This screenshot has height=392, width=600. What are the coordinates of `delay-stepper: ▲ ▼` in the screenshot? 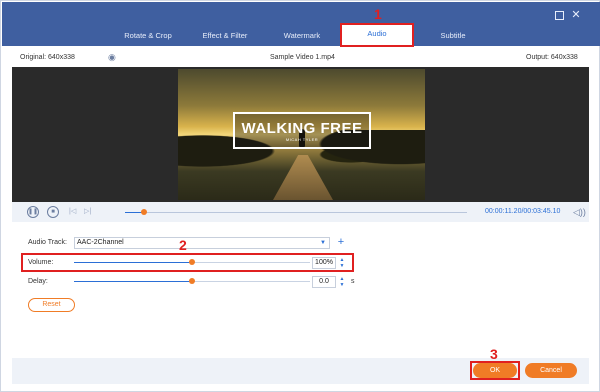 It's located at (342, 282).